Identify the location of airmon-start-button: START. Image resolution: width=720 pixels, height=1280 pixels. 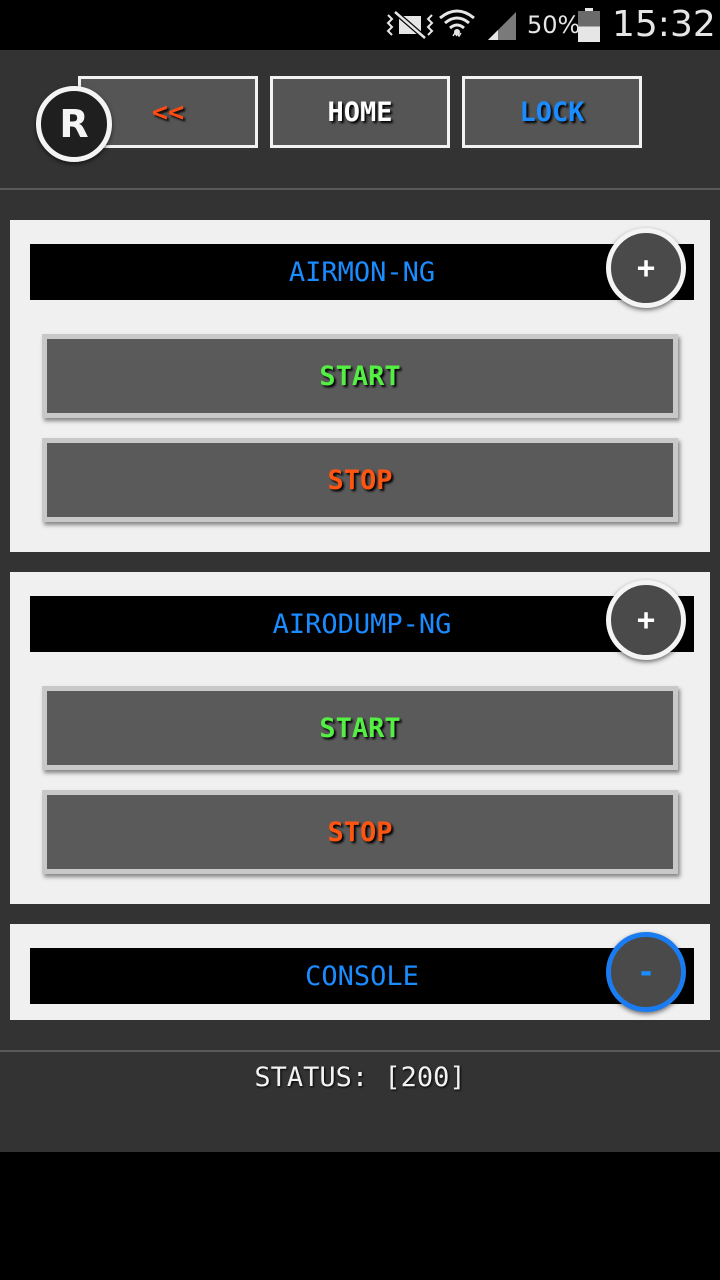
(360, 376).